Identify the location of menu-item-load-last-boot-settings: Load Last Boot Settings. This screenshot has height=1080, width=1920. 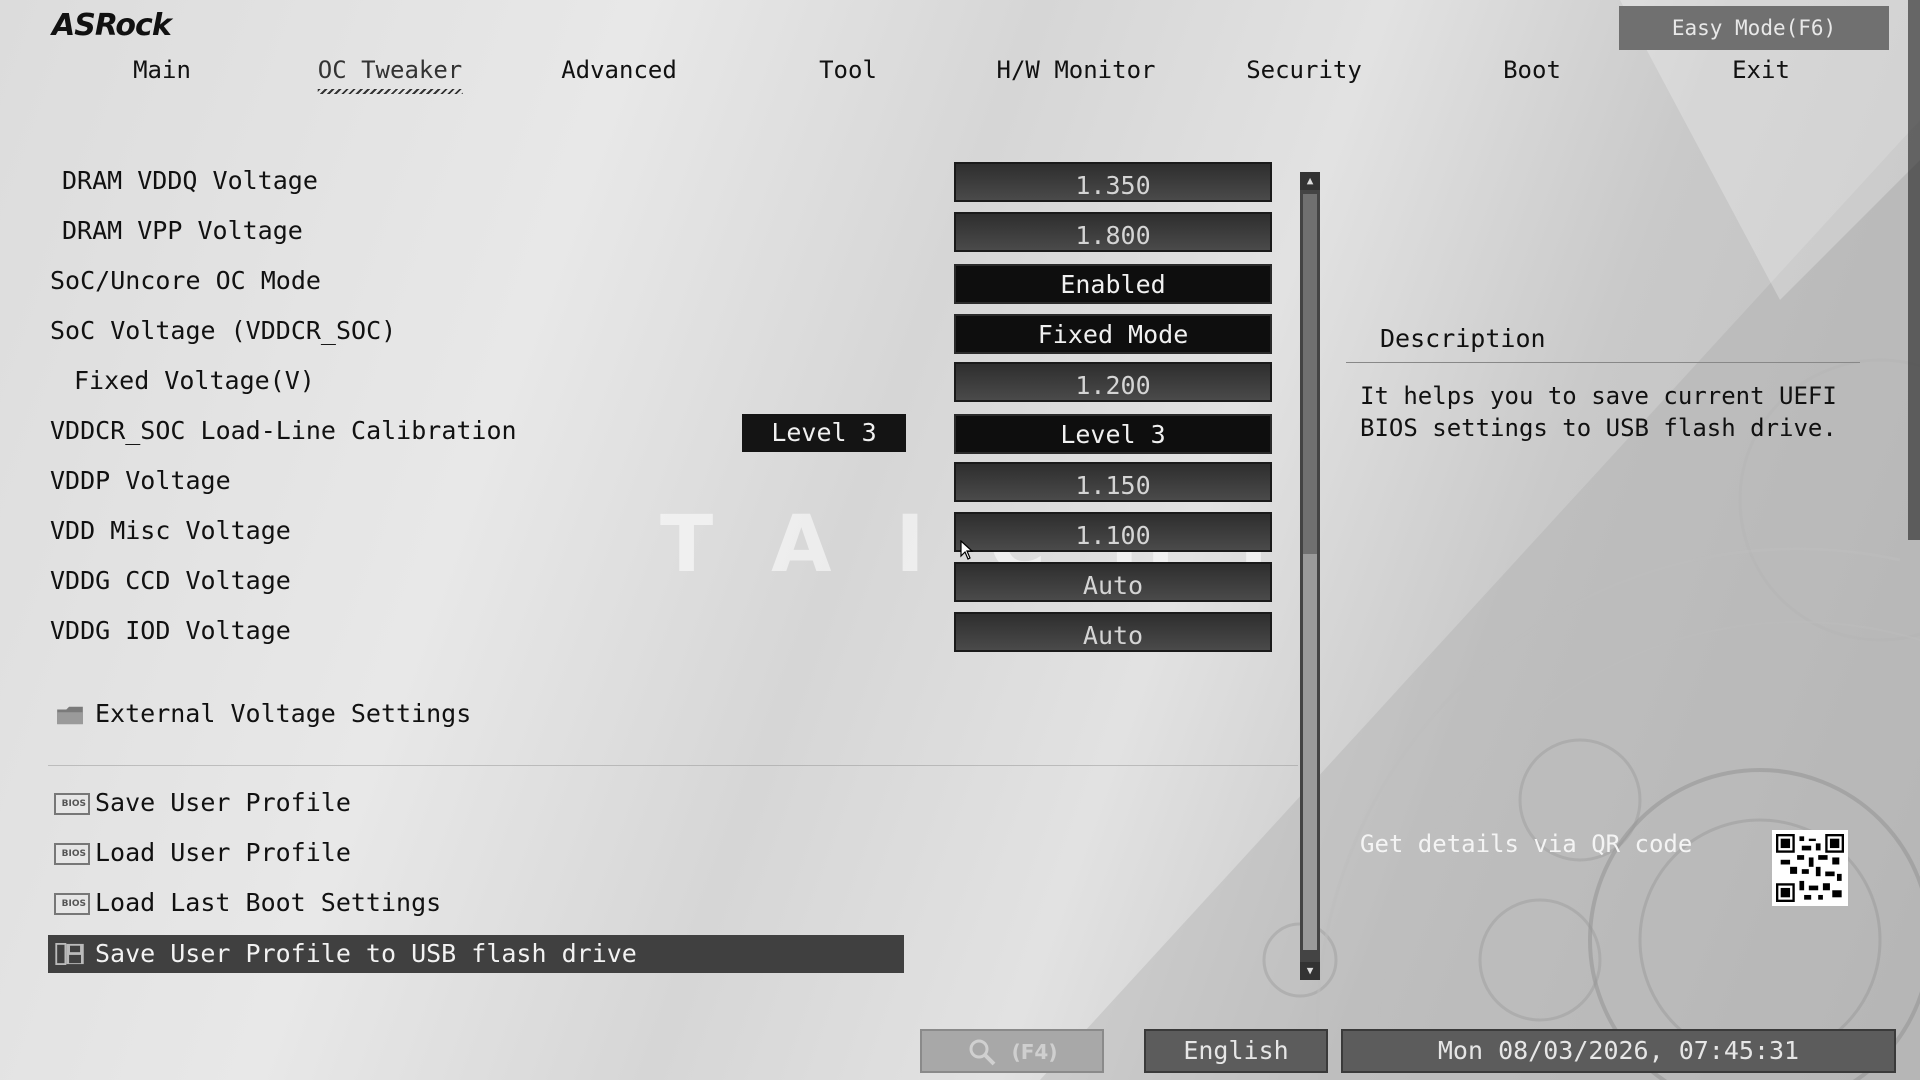
(268, 902).